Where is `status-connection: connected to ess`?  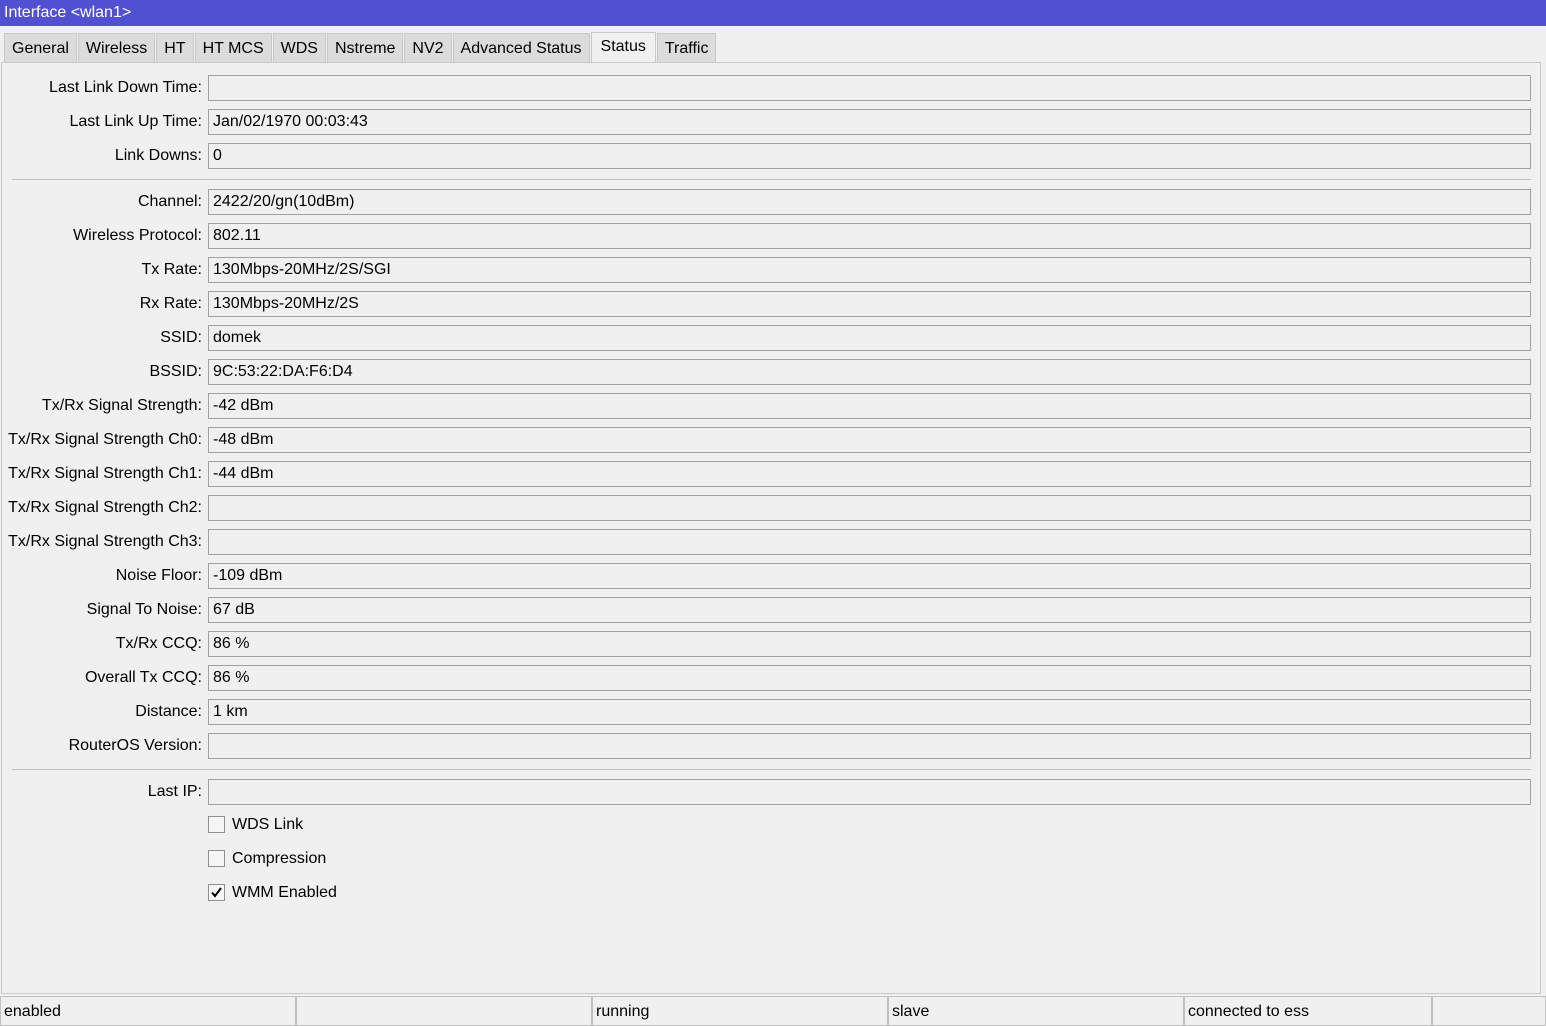 status-connection: connected to ess is located at coordinates (1308, 1011).